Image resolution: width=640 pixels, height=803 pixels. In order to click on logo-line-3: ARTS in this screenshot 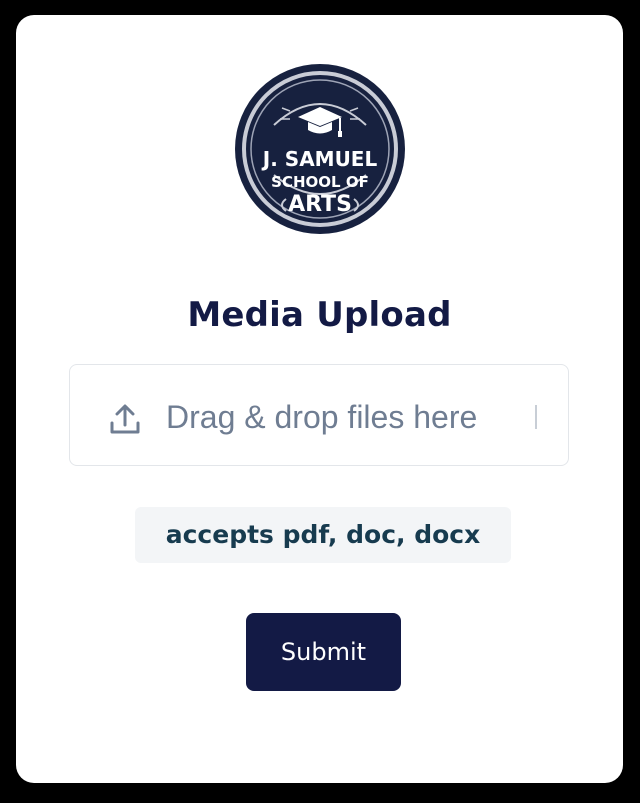, I will do `click(320, 204)`.